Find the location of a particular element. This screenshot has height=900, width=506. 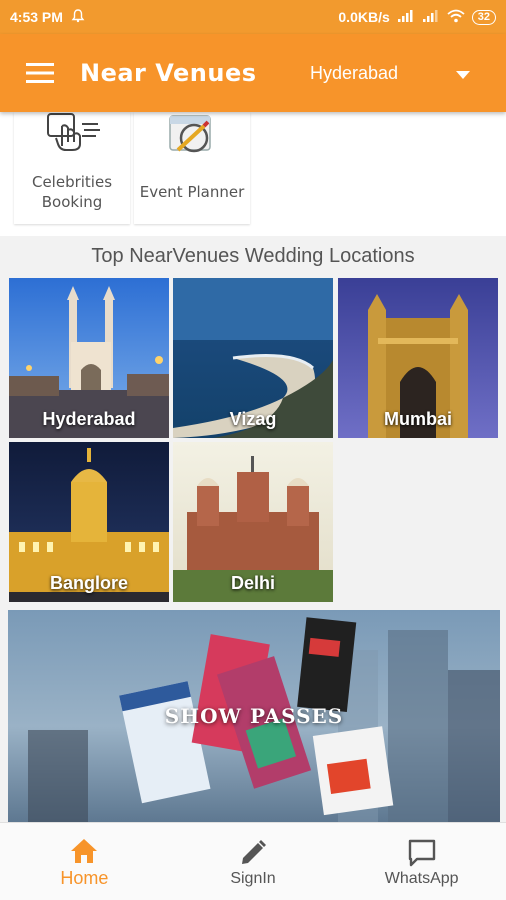

city-name: Hyderabad is located at coordinates (89, 419).